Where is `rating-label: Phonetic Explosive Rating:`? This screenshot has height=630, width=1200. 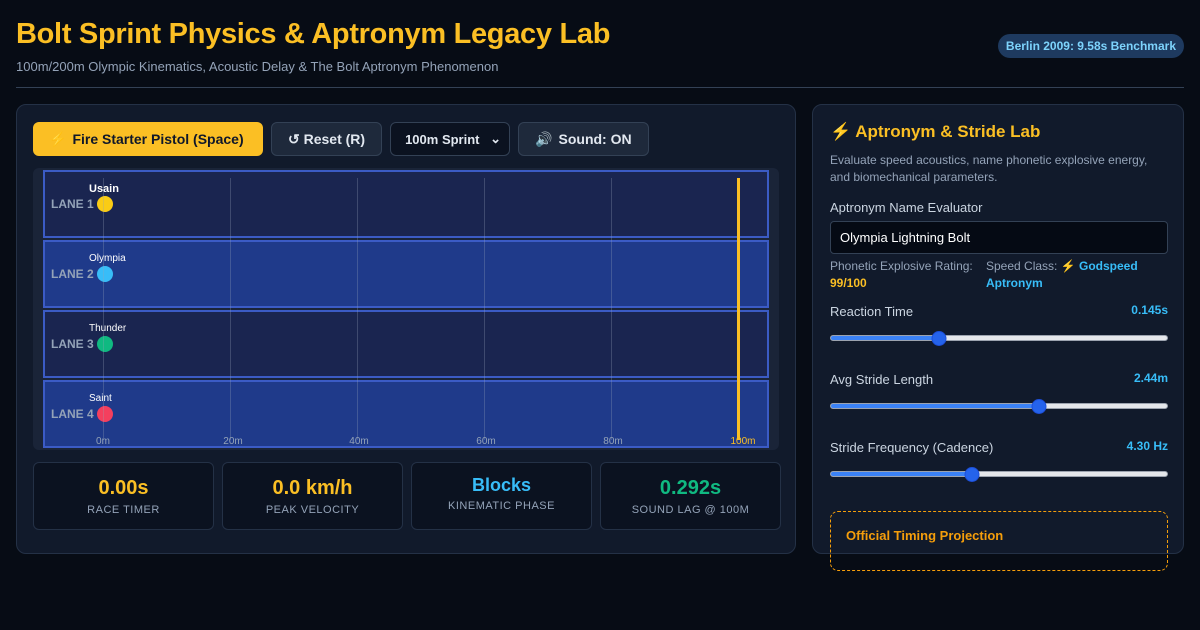
rating-label: Phonetic Explosive Rating: is located at coordinates (901, 266).